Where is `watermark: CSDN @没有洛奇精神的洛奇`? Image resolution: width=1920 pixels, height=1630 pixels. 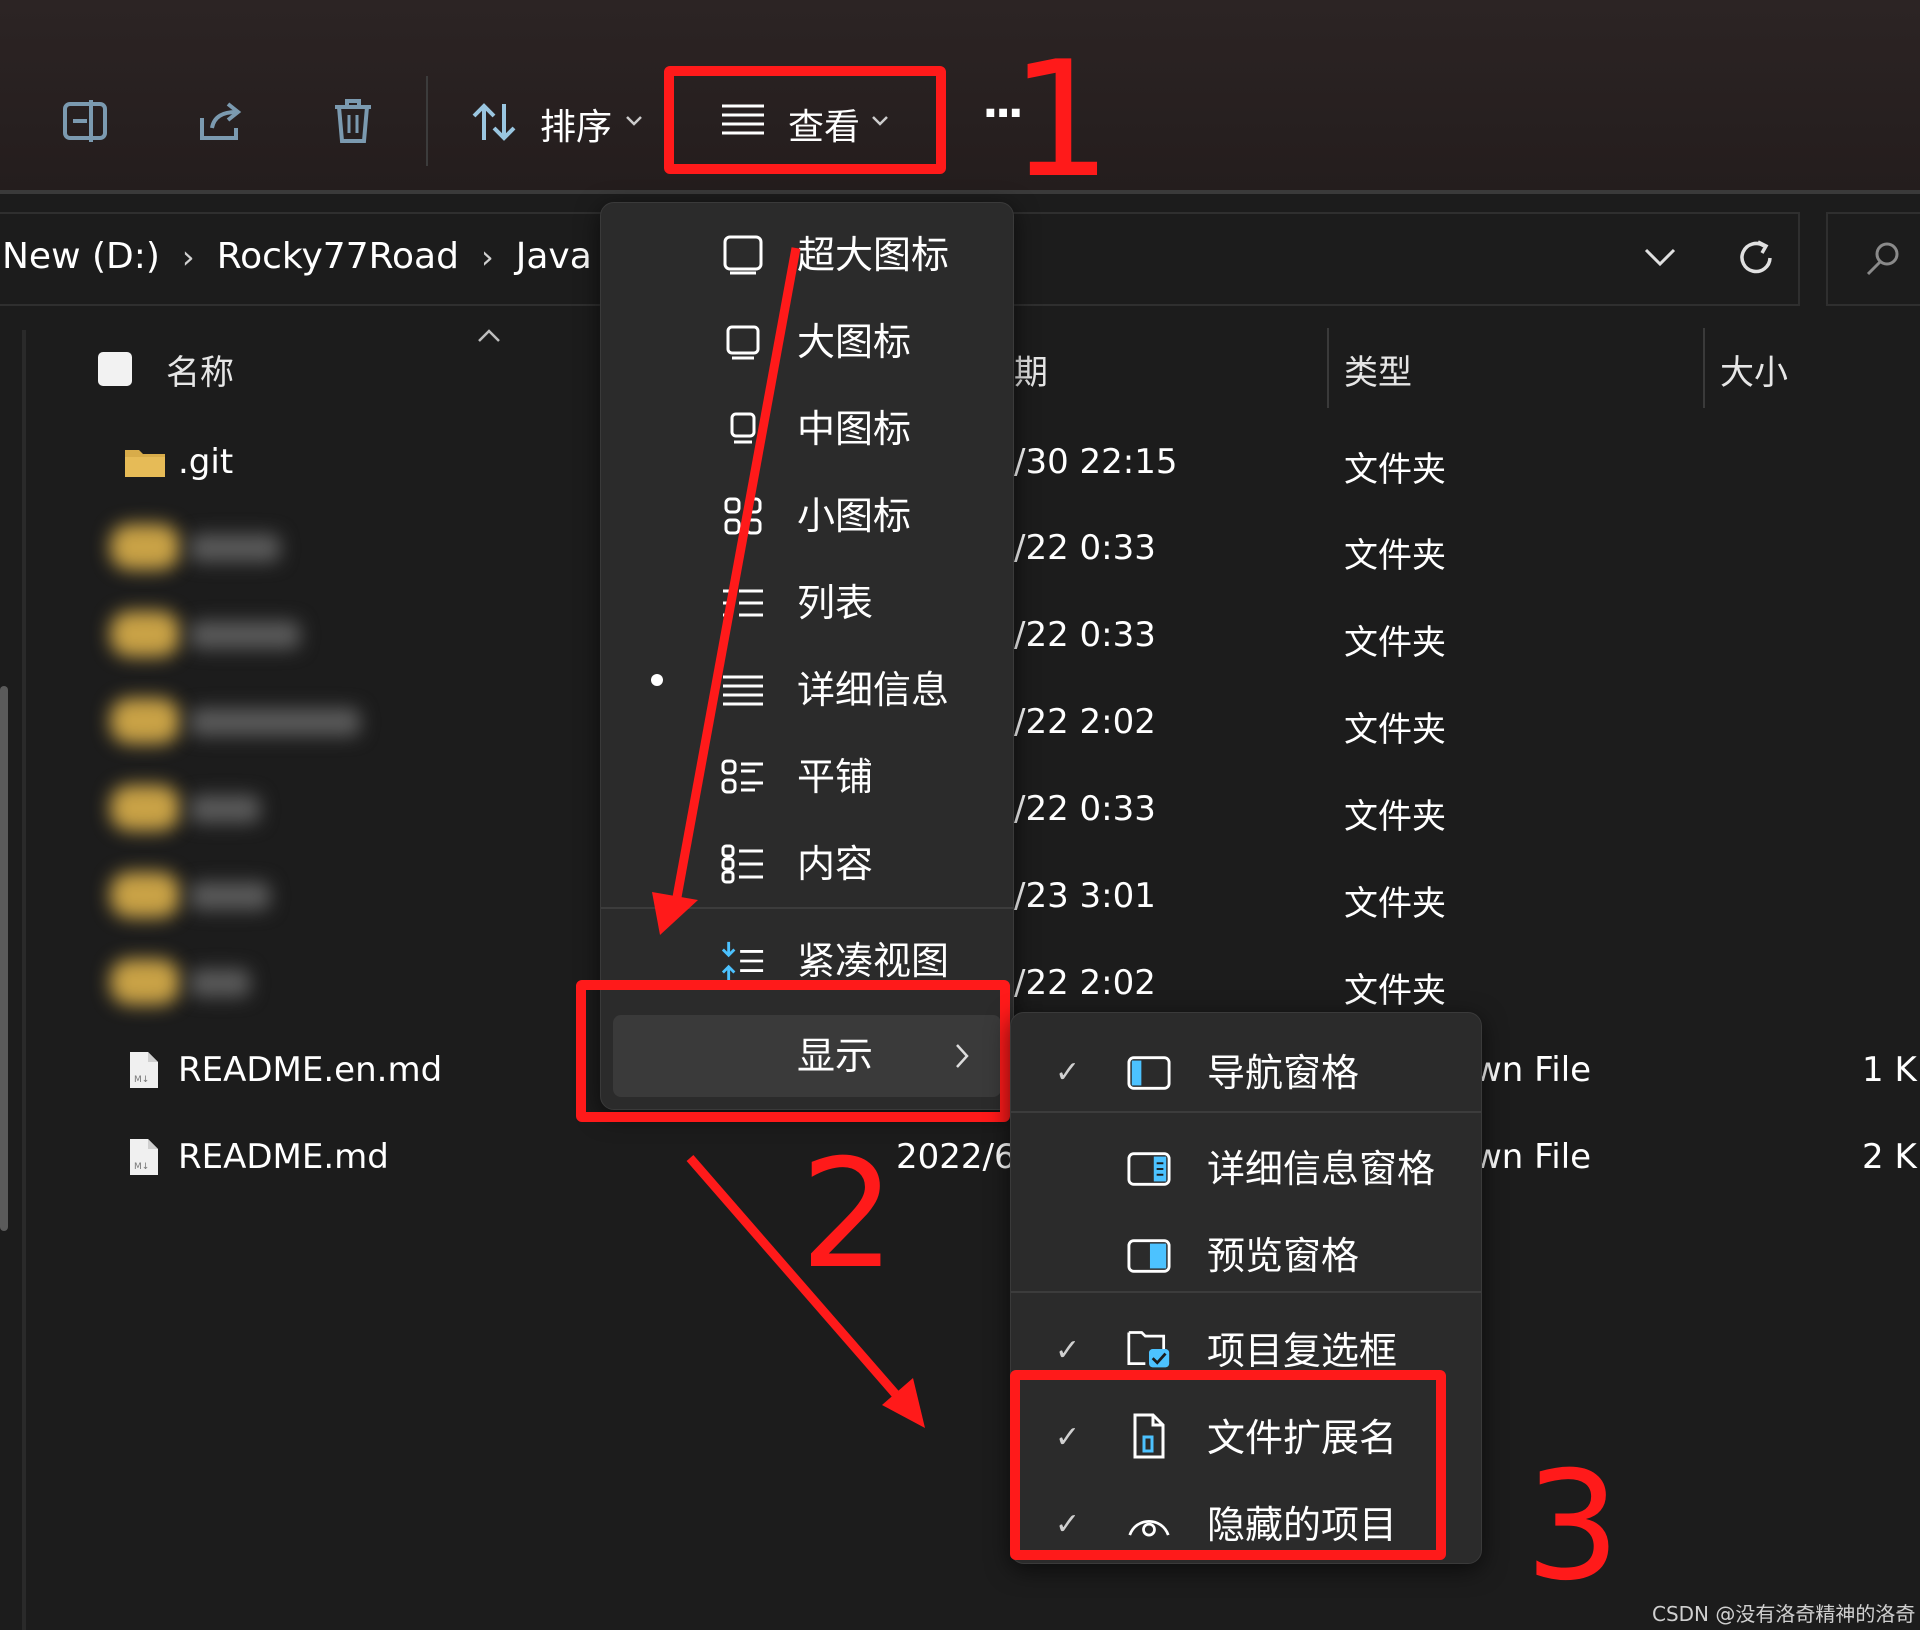
watermark: CSDN @没有洛奇精神的洛奇 is located at coordinates (1784, 1614).